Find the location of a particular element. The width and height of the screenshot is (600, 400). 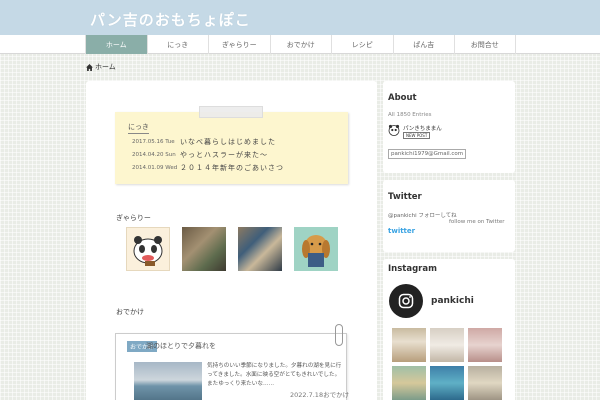

instagram-icon is located at coordinates (406, 301).